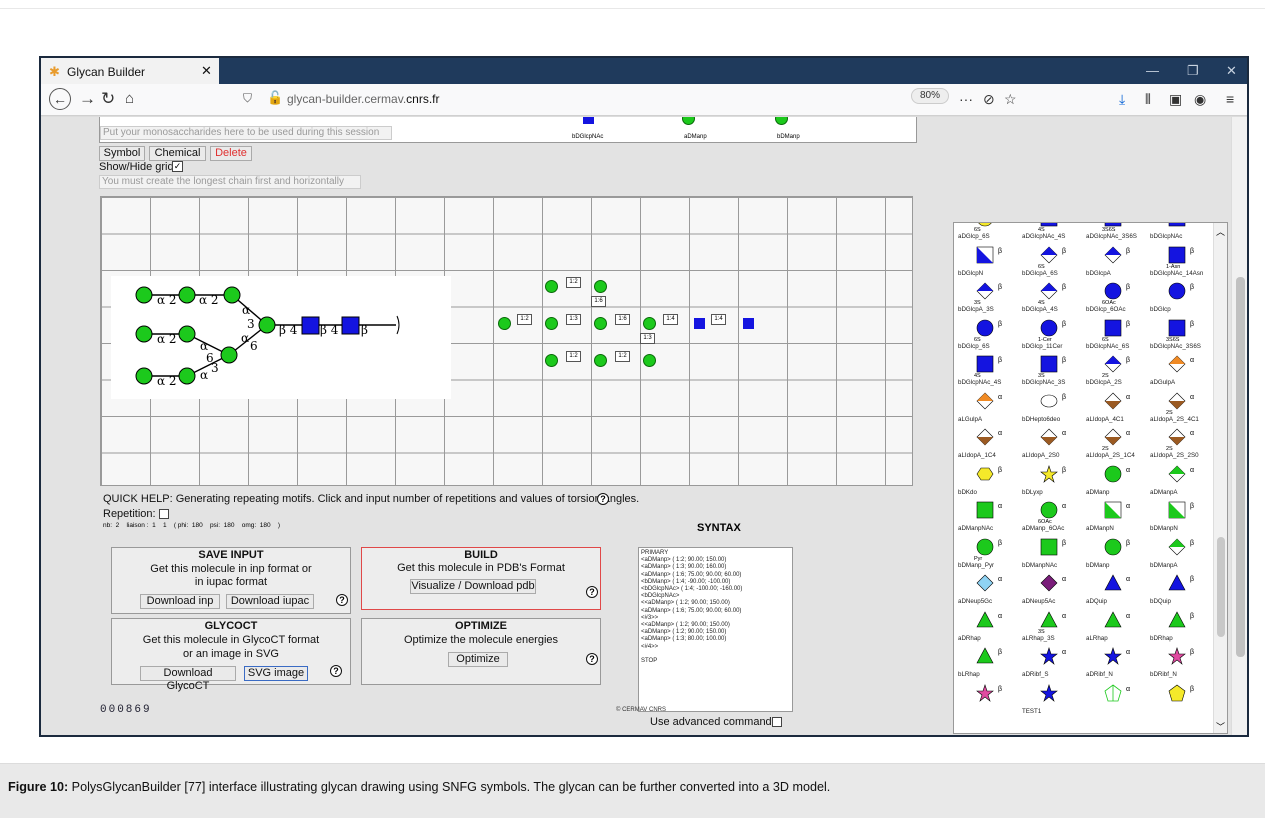  What do you see at coordinates (1122, 99) in the screenshot?
I see `download-icon: ⤓` at bounding box center [1122, 99].